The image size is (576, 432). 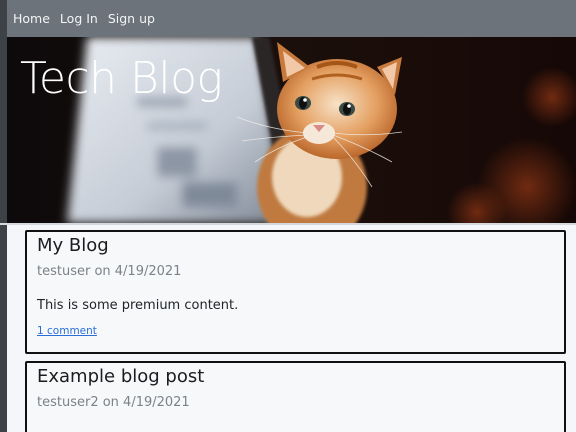 I want to click on post-title: Example blog post, so click(x=295, y=377).